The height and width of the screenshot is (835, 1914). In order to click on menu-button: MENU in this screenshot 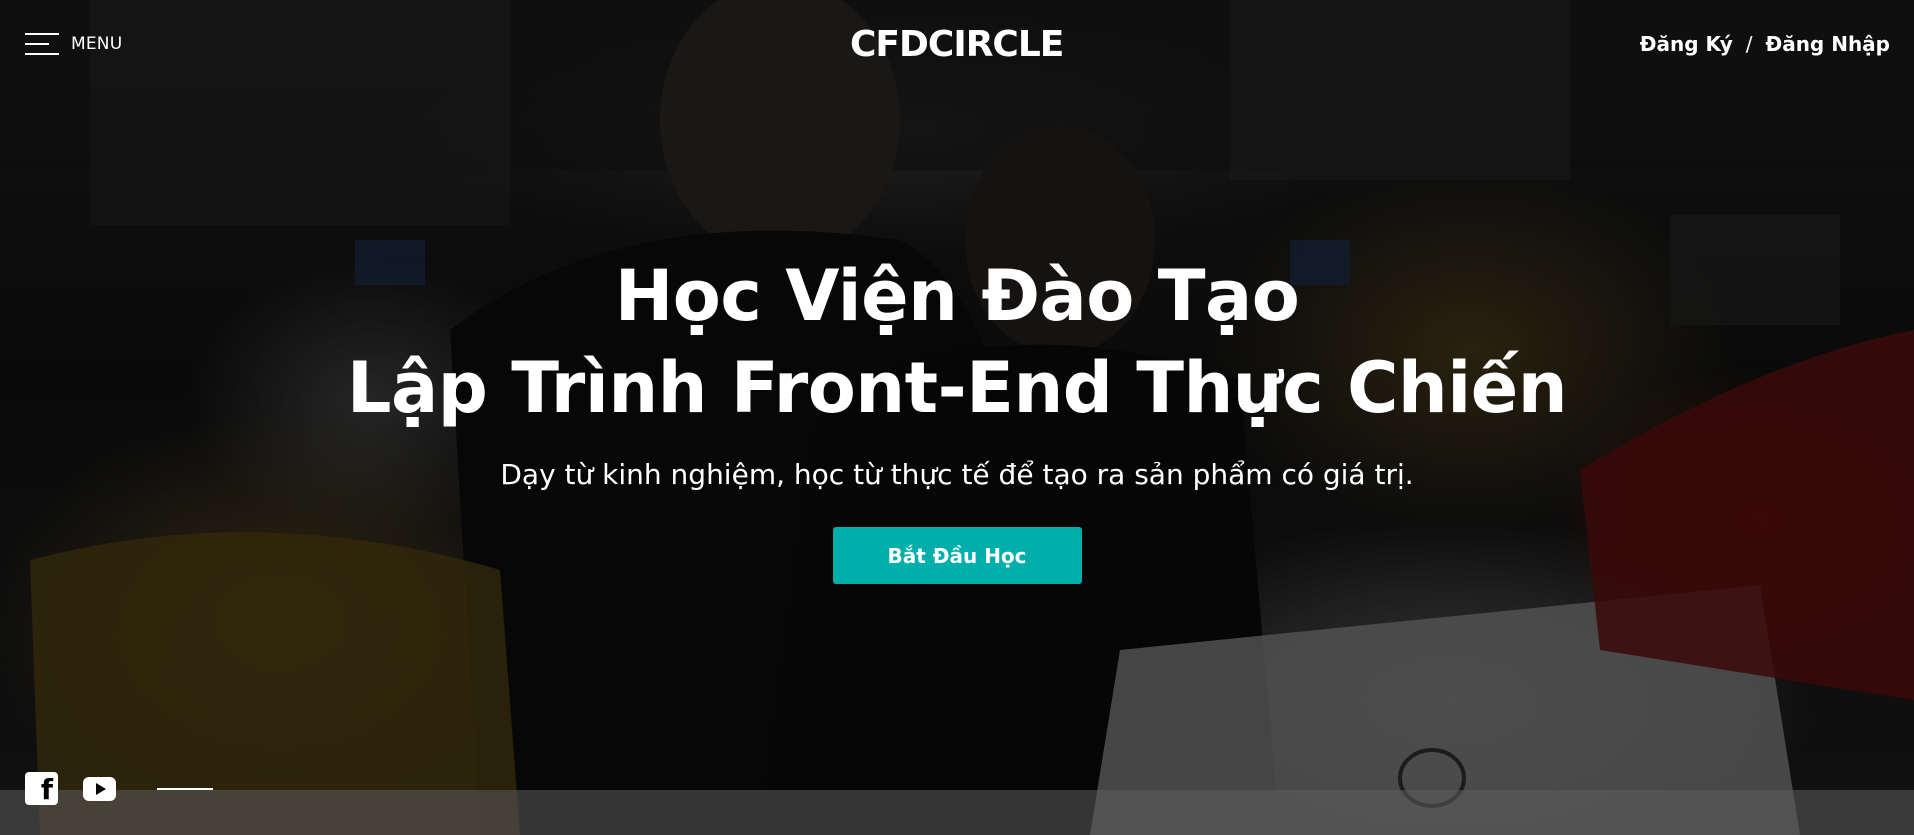, I will do `click(73, 44)`.